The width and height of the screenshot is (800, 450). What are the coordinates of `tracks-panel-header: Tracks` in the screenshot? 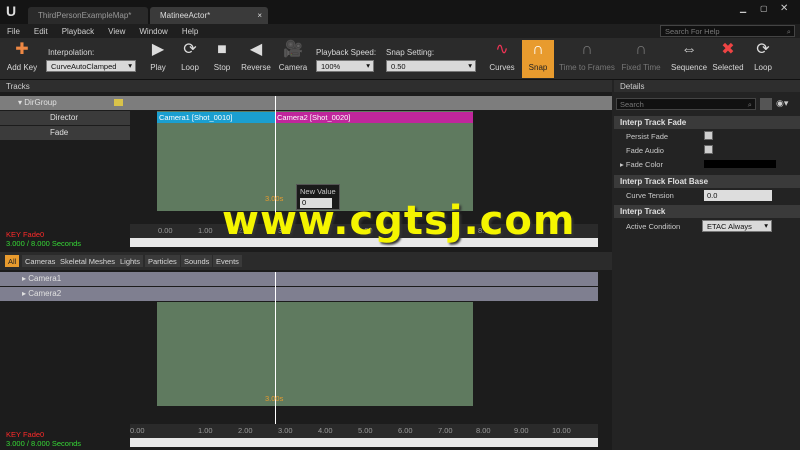 It's located at (306, 86).